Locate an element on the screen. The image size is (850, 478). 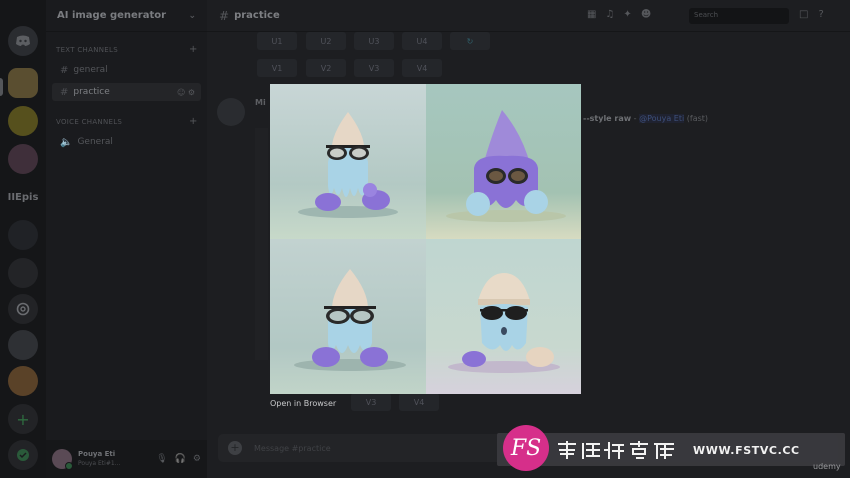
avatar is located at coordinates (62, 459).